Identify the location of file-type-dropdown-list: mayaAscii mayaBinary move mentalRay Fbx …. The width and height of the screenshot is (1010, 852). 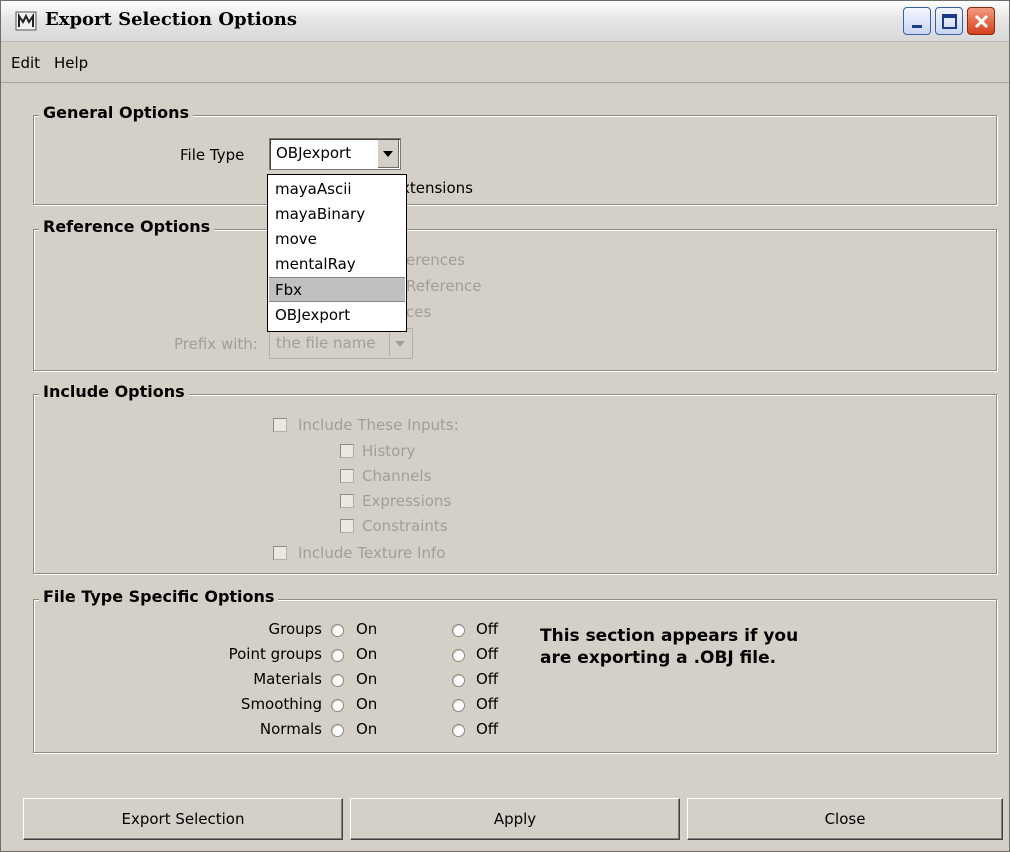
(337, 253).